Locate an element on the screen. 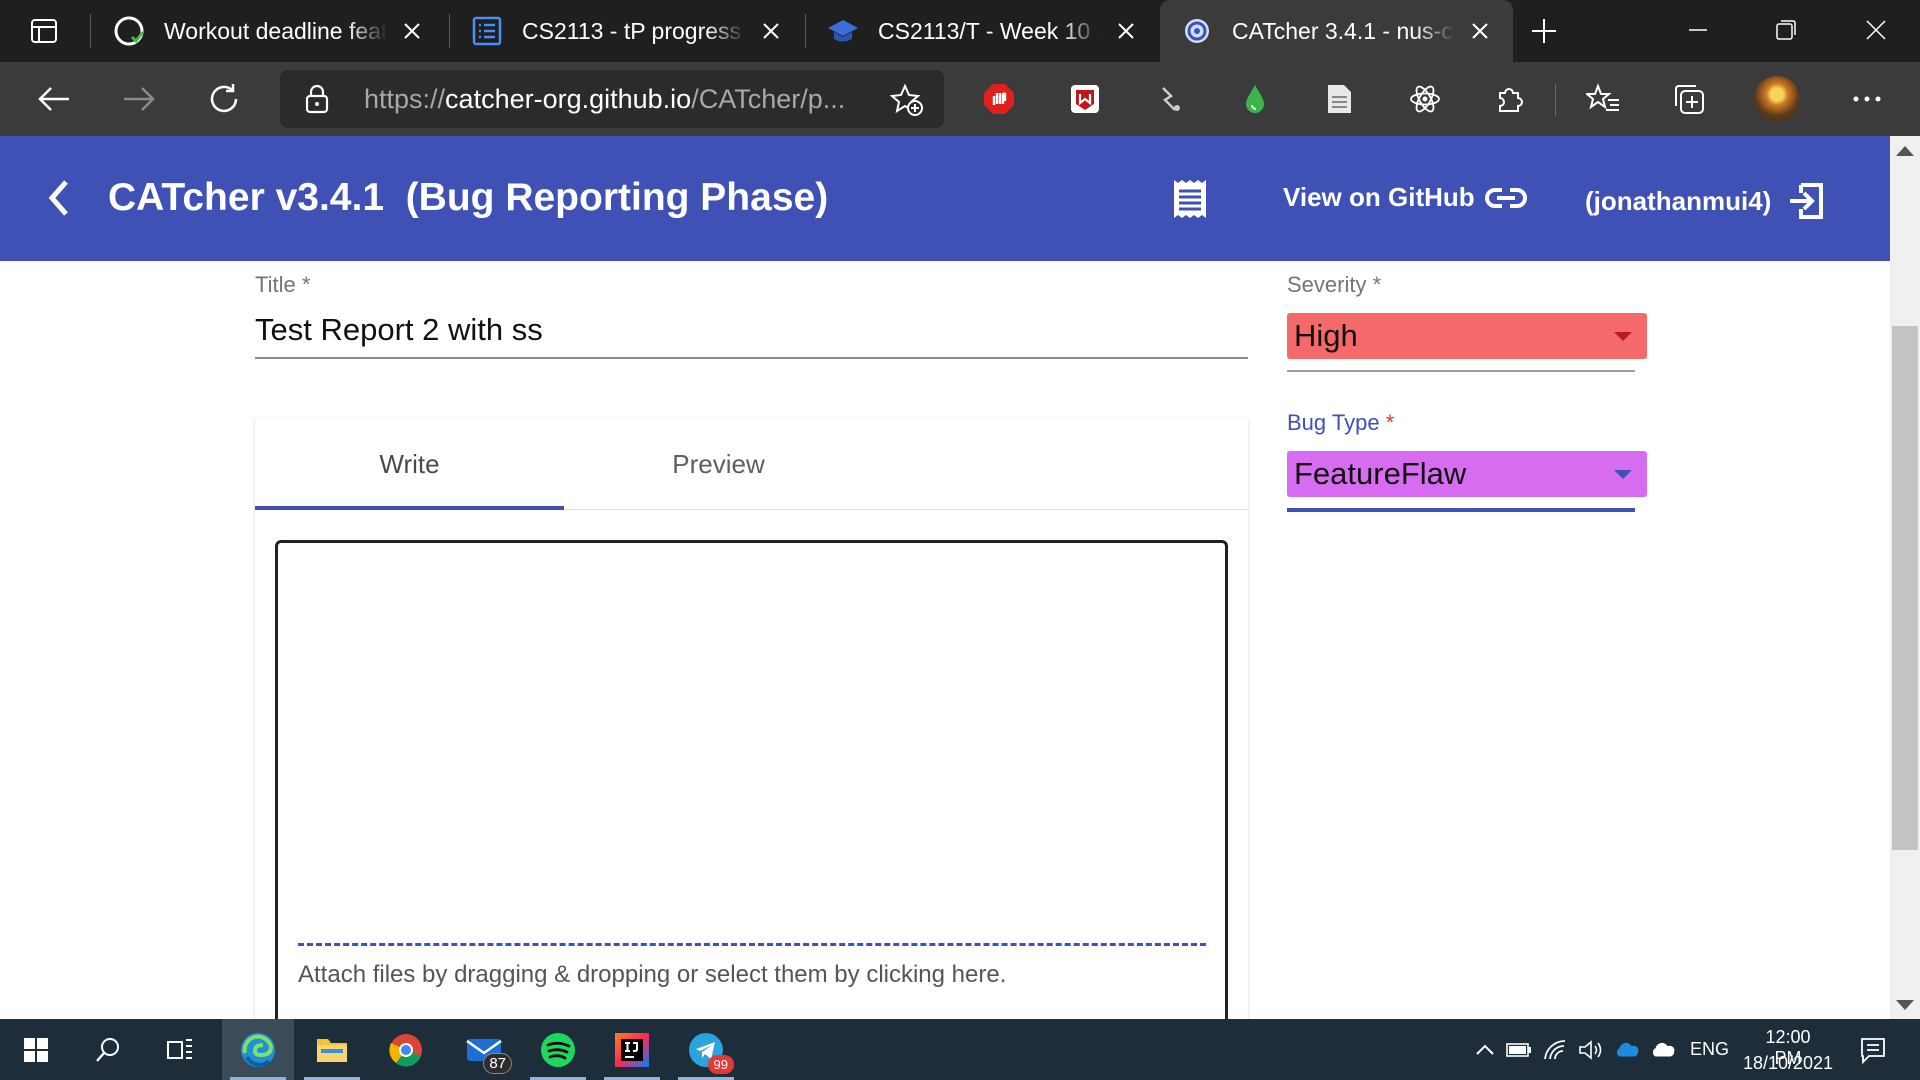  mcafee-extension-icon is located at coordinates (1085, 99).